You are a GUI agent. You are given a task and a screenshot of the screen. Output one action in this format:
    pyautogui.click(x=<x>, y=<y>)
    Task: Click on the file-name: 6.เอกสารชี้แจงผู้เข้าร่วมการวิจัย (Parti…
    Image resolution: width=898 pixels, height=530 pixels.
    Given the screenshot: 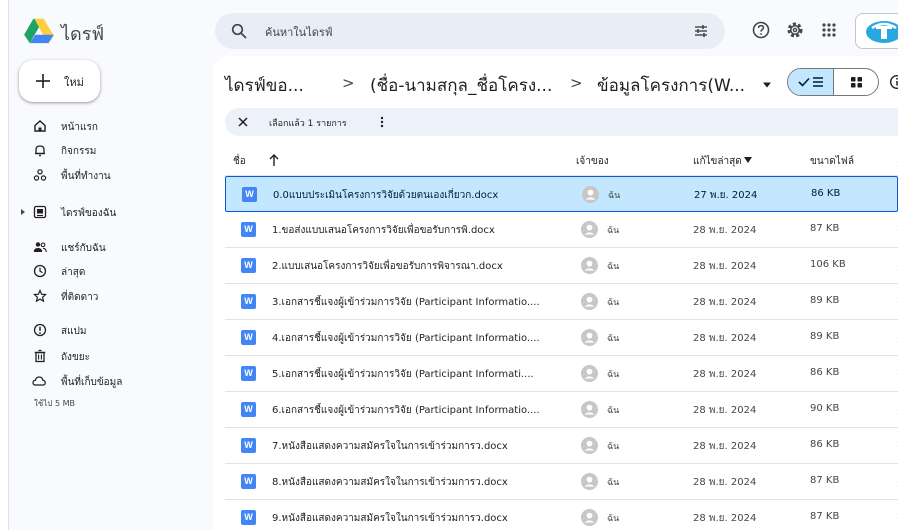 What is the action you would take?
    pyautogui.click(x=417, y=410)
    